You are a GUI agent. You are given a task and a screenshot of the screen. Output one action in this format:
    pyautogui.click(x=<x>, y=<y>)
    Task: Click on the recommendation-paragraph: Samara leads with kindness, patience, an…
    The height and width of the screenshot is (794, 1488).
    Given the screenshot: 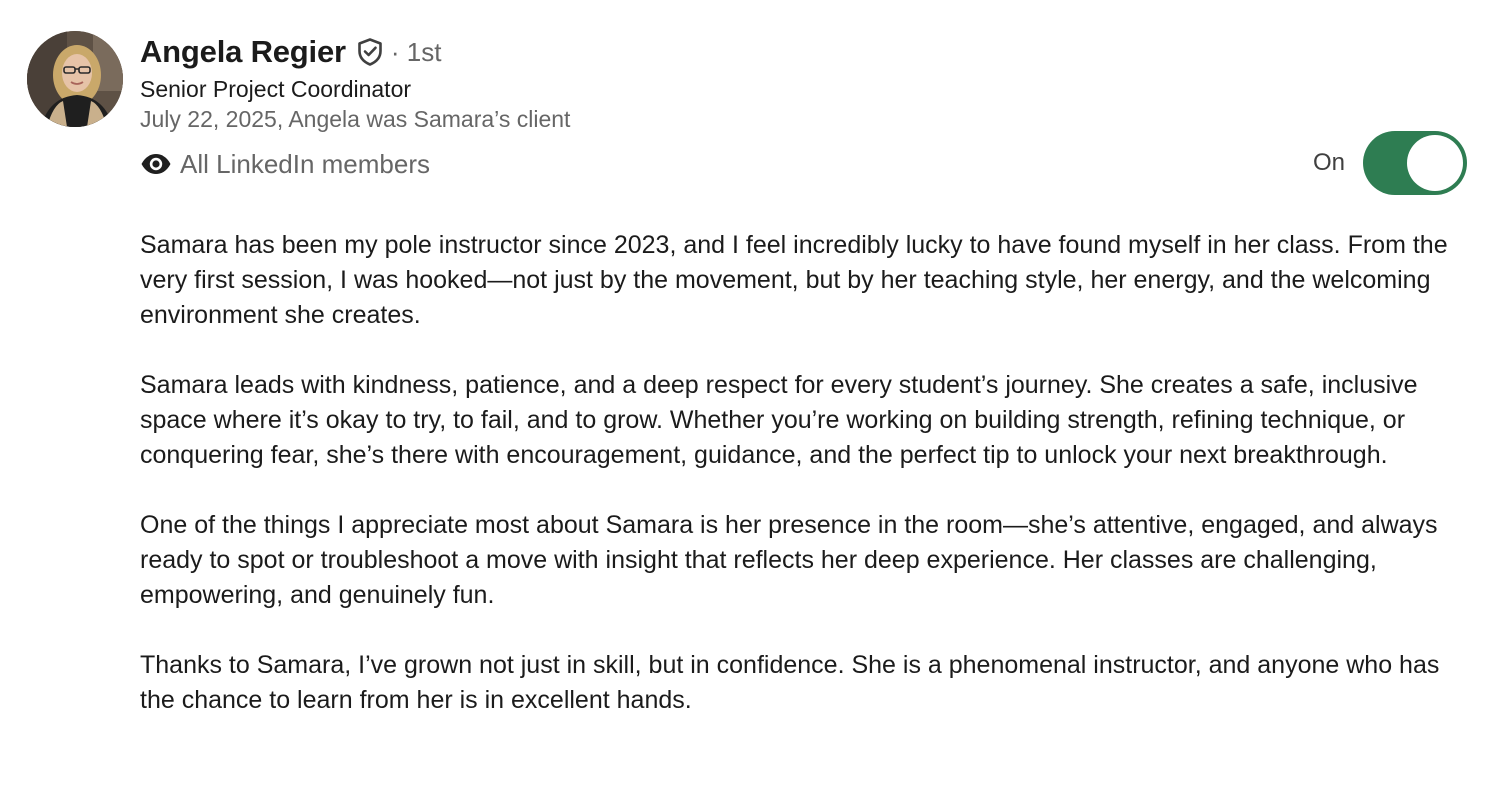 What is the action you would take?
    pyautogui.click(x=779, y=420)
    